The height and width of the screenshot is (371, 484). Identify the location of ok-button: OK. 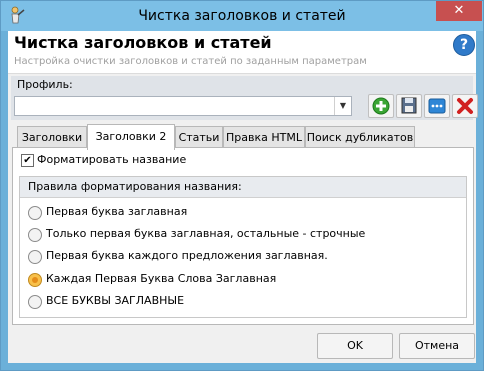
(355, 346).